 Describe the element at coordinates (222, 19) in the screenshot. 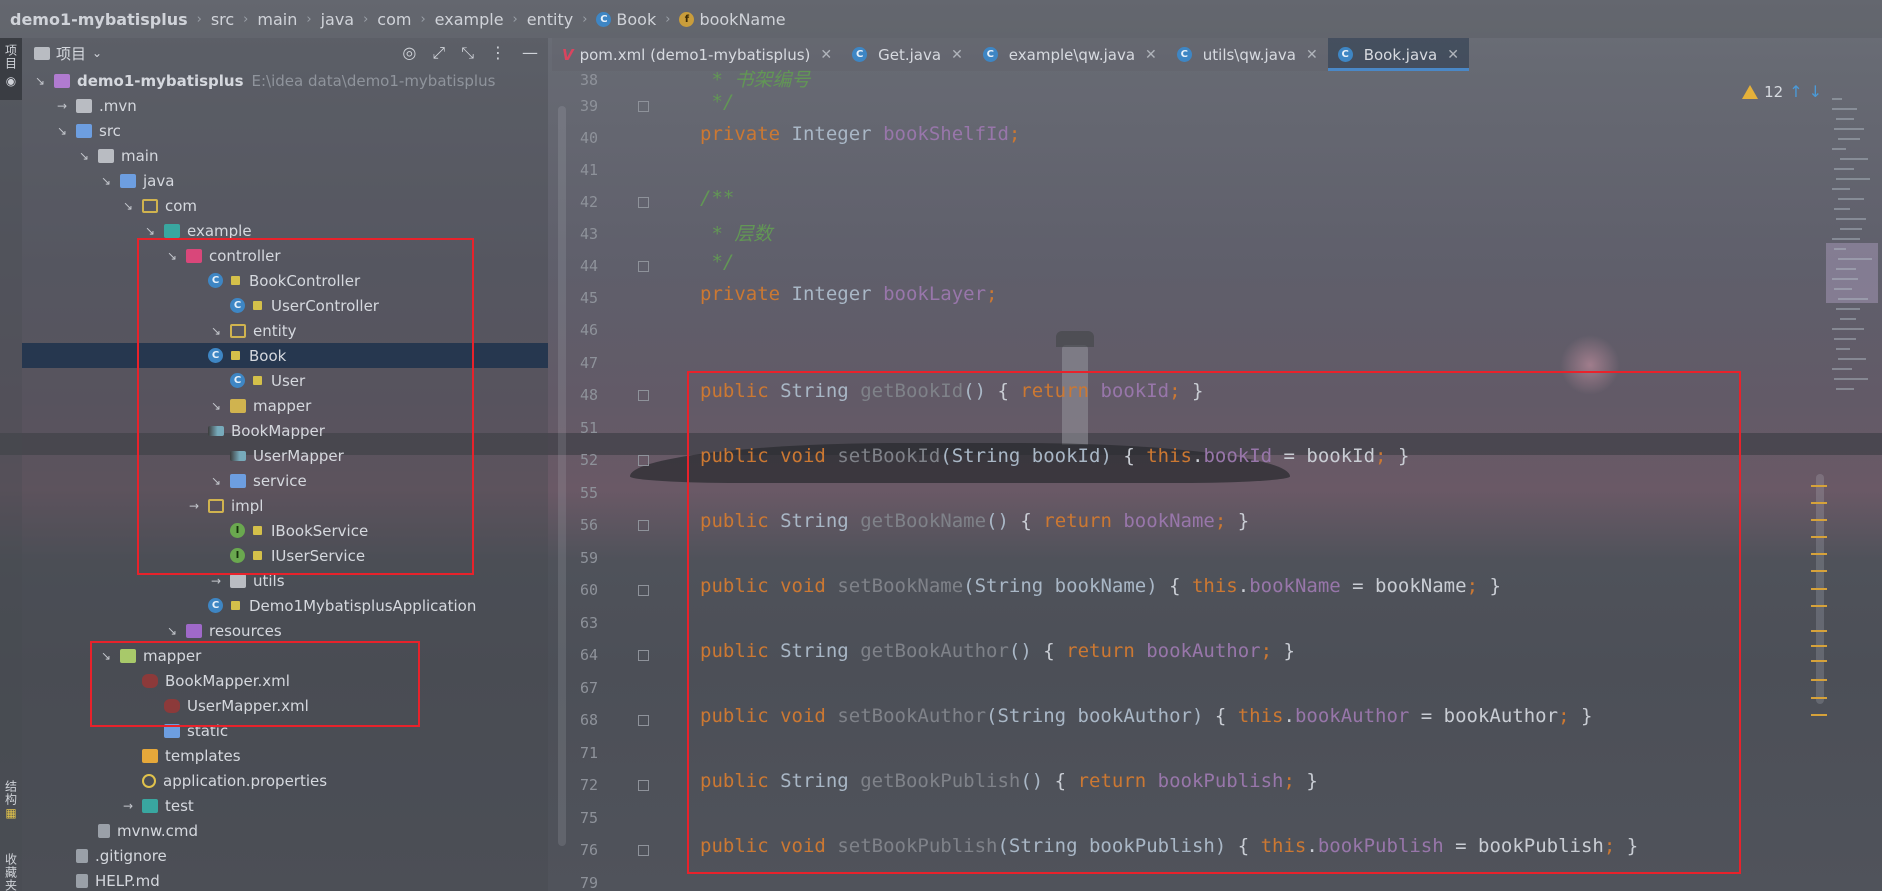

I see `breadcrumb-item: src` at that location.